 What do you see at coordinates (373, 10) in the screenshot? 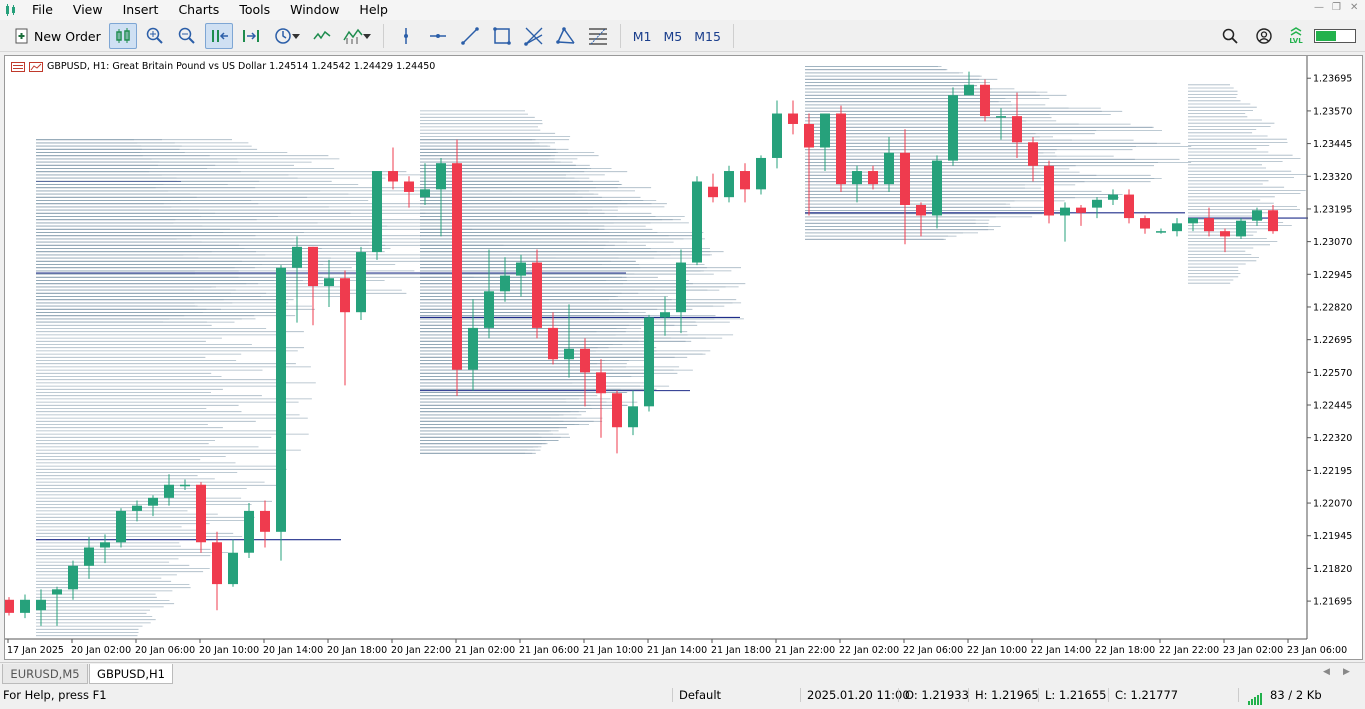
I see `menu-help: Help` at bounding box center [373, 10].